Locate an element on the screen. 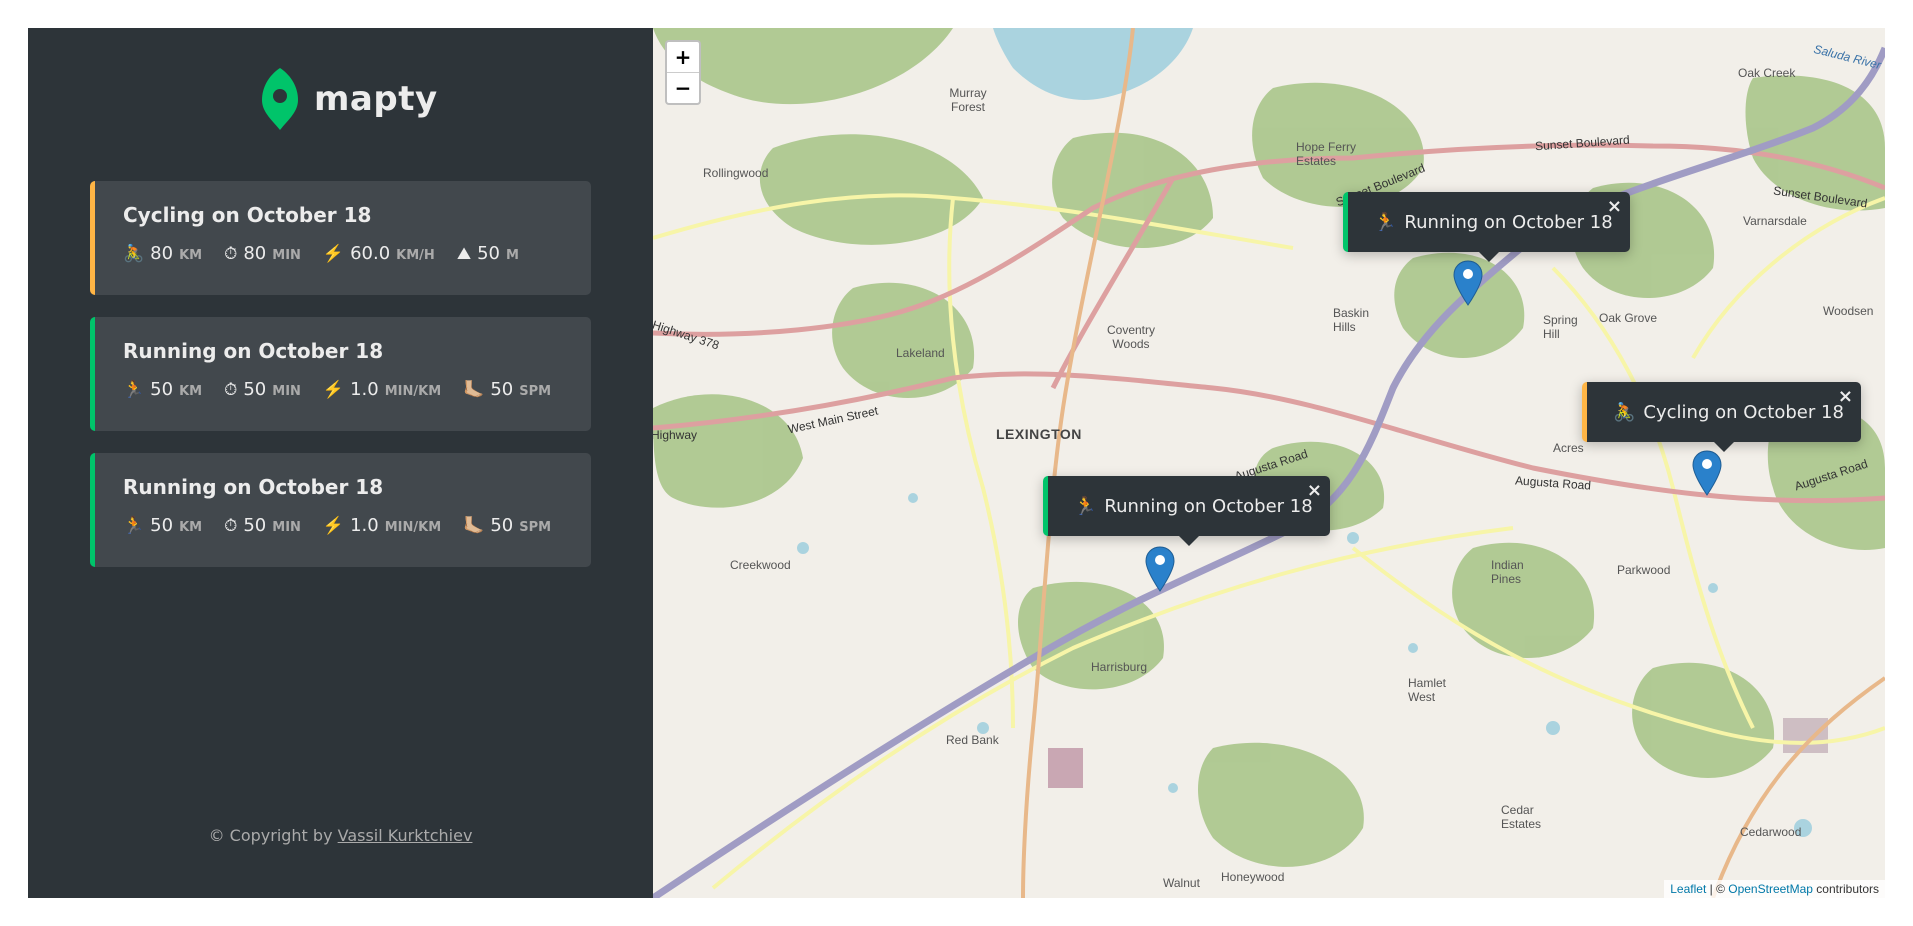 This screenshot has width=1913, height=926. place-label: Indian Pines is located at coordinates (1507, 572).